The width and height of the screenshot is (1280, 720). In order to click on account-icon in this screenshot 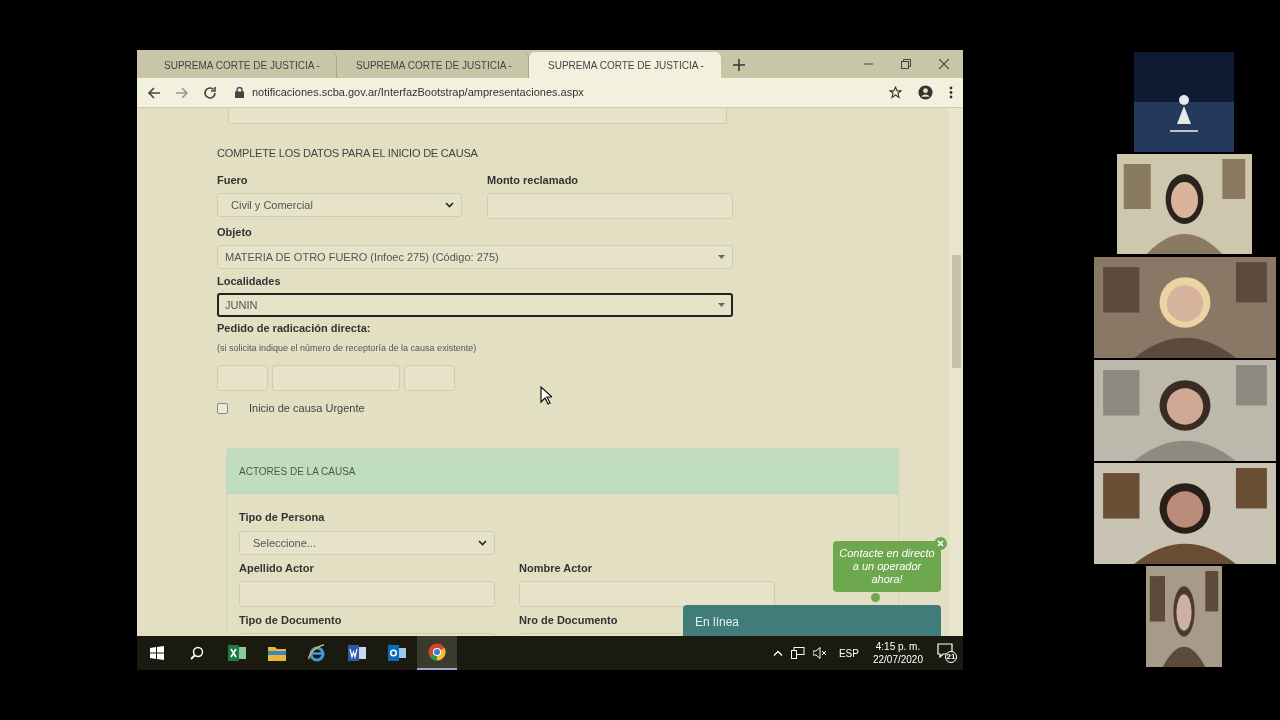, I will do `click(925, 92)`.